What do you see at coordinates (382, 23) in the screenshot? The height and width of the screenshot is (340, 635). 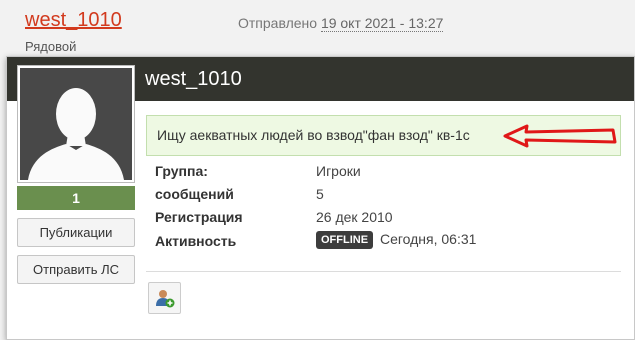 I see `sent-date: 19 окт 2021 - 13:27` at bounding box center [382, 23].